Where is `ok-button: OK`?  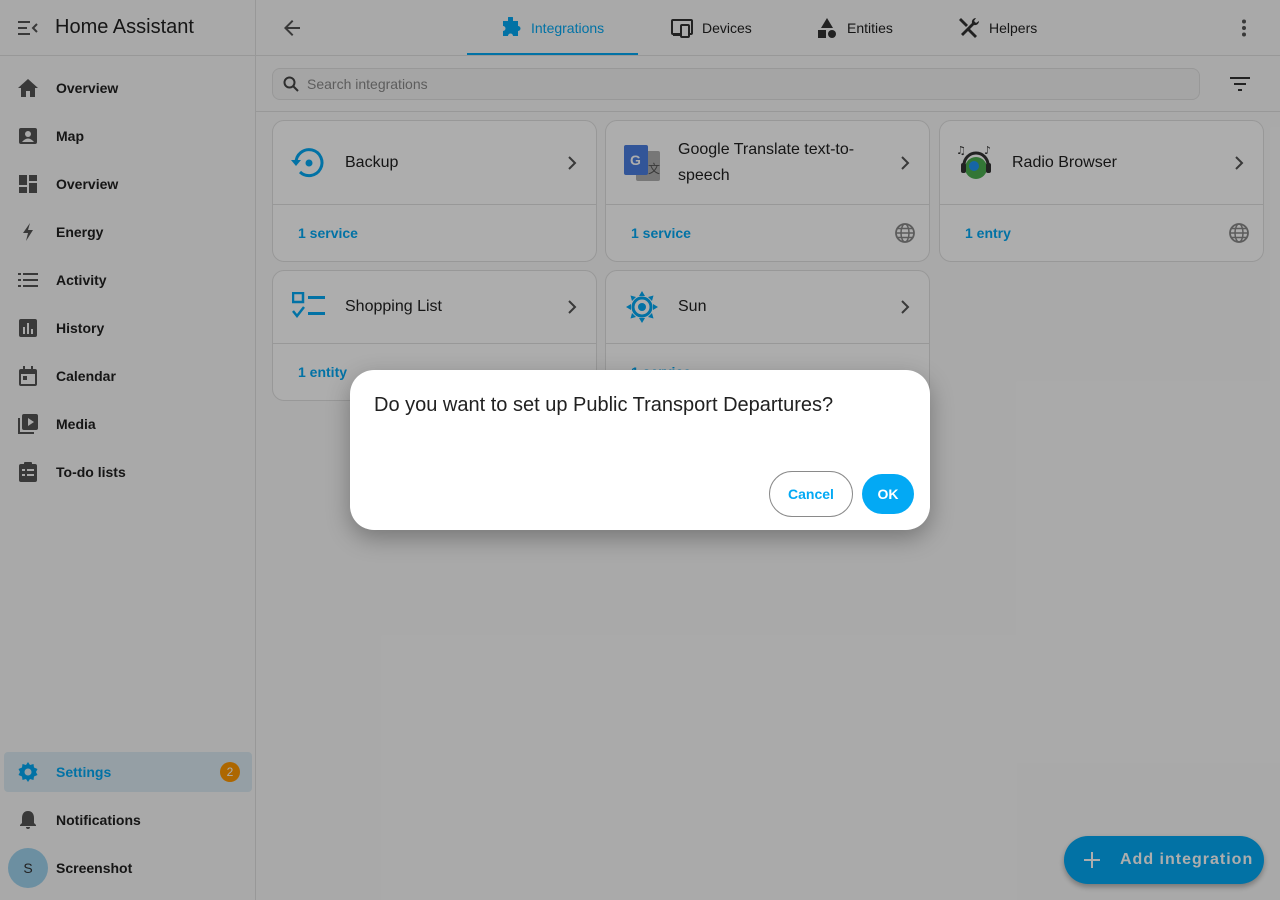 ok-button: OK is located at coordinates (888, 494).